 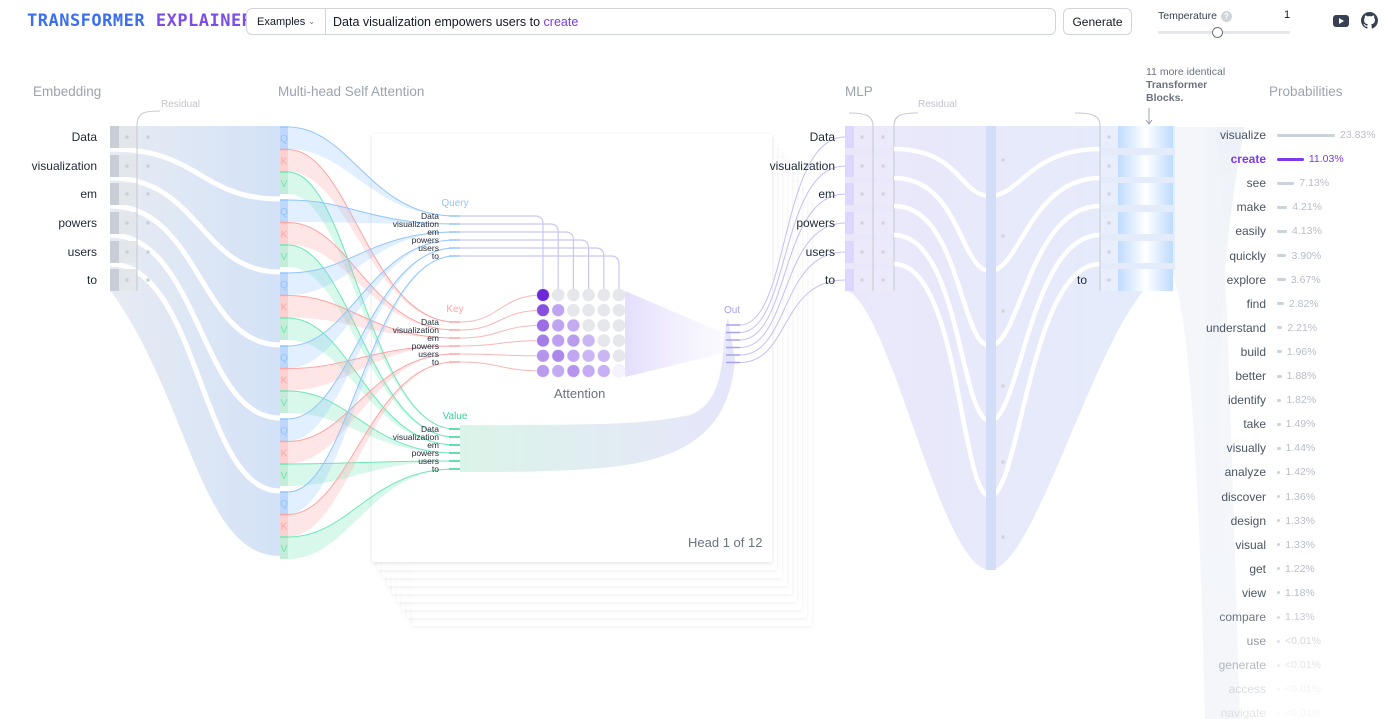 What do you see at coordinates (1260, 689) in the screenshot?
I see `probability-row: access <0.01%` at bounding box center [1260, 689].